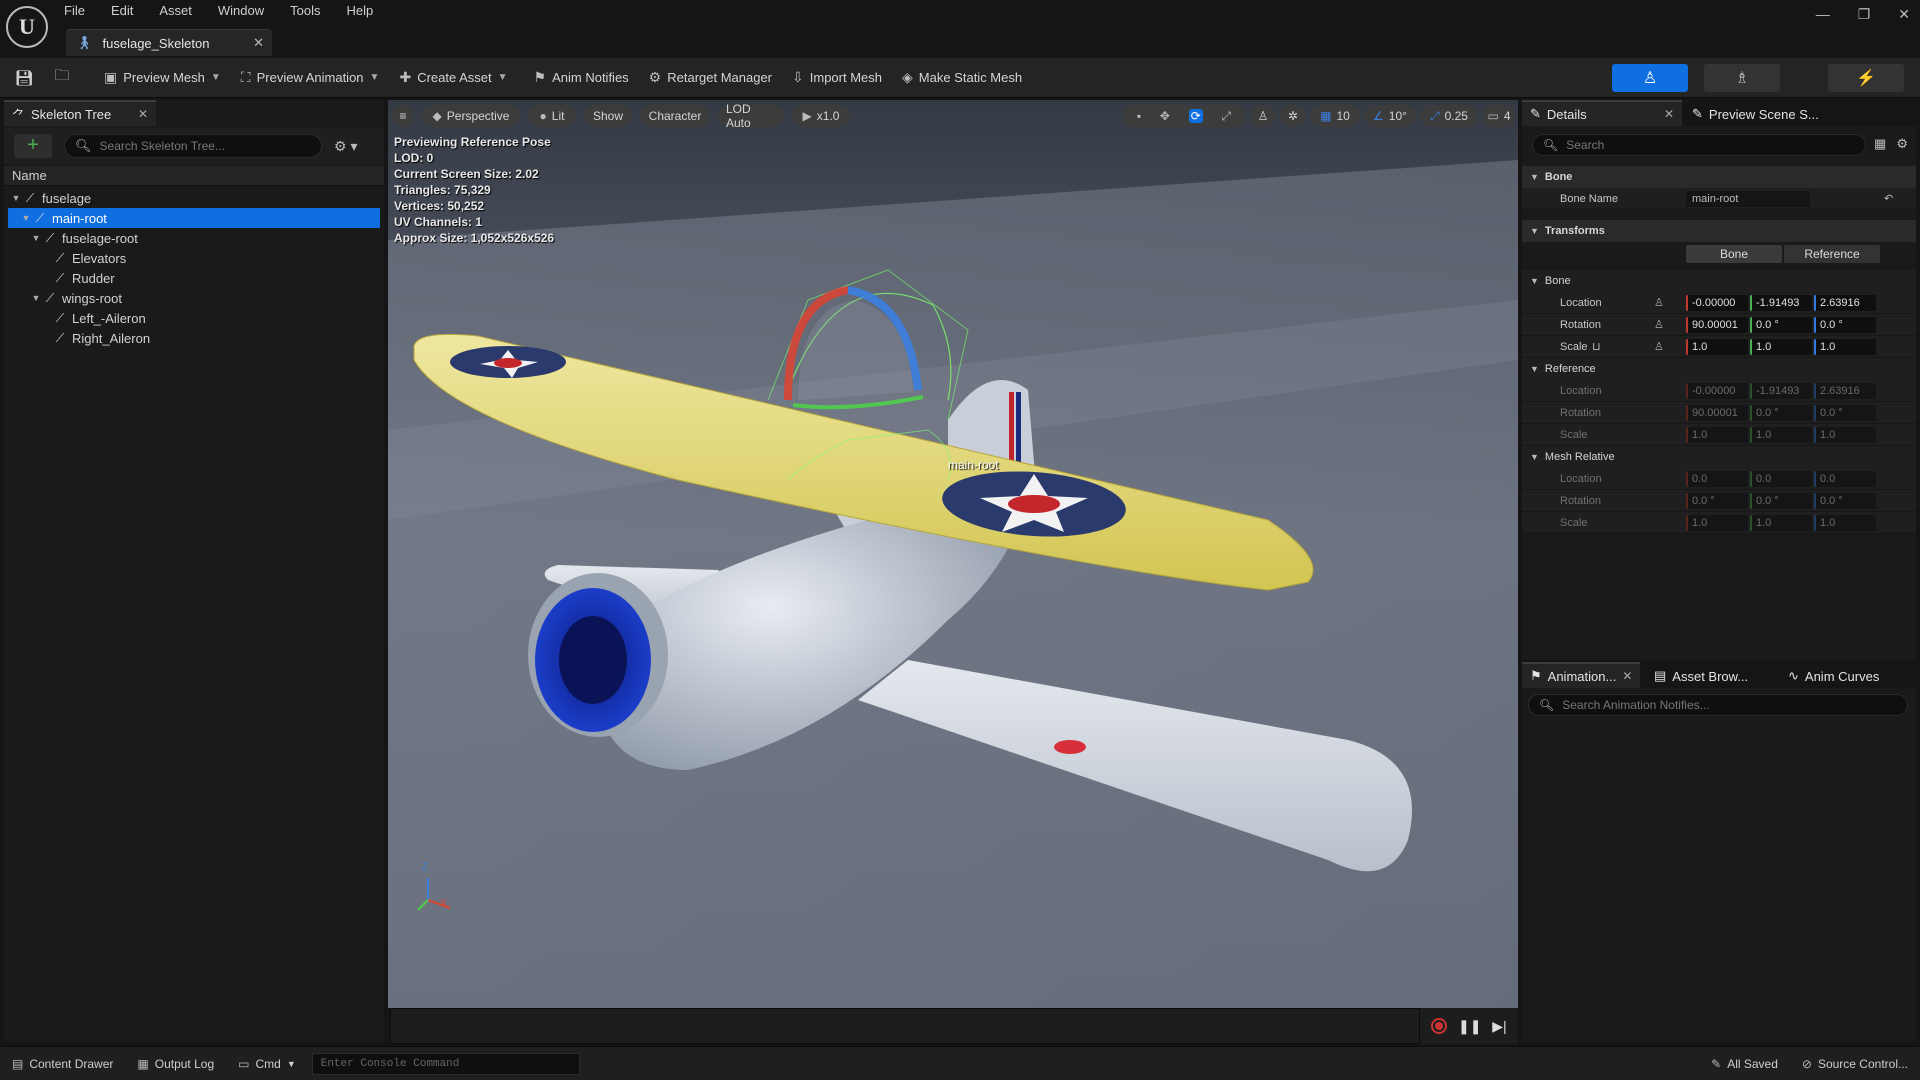 This screenshot has width=1920, height=1080. Describe the element at coordinates (27, 27) in the screenshot. I see `unreal-logo-icon: U` at that location.